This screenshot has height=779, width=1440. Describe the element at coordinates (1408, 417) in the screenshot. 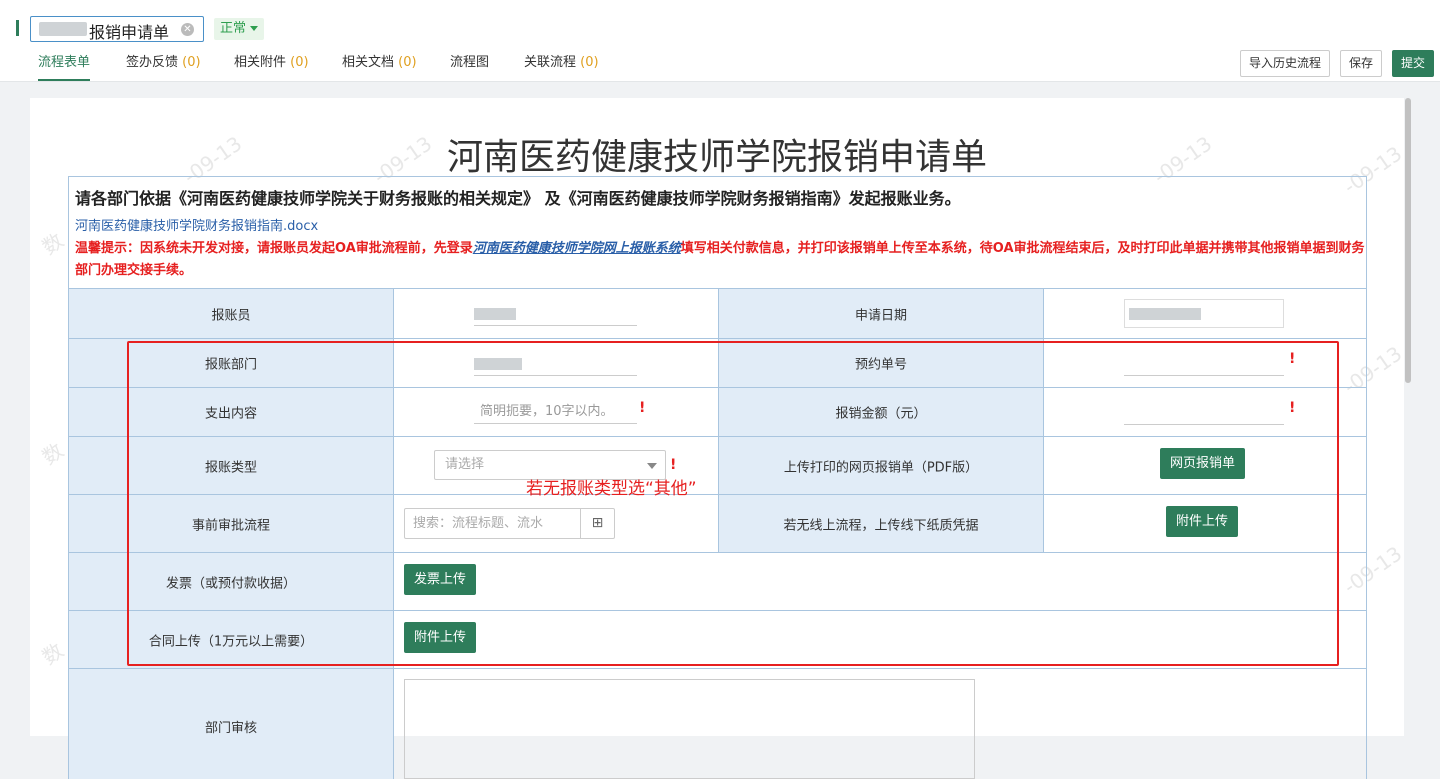

I see `scrollbar` at that location.